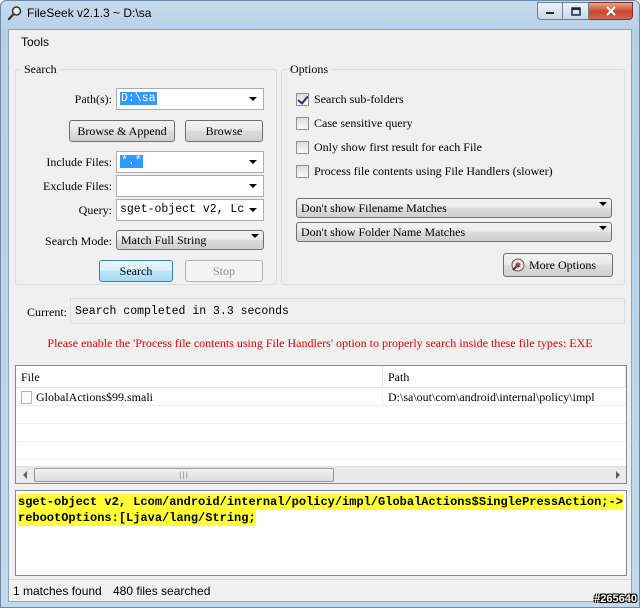 The height and width of the screenshot is (608, 640). I want to click on file-icon, so click(26, 397).